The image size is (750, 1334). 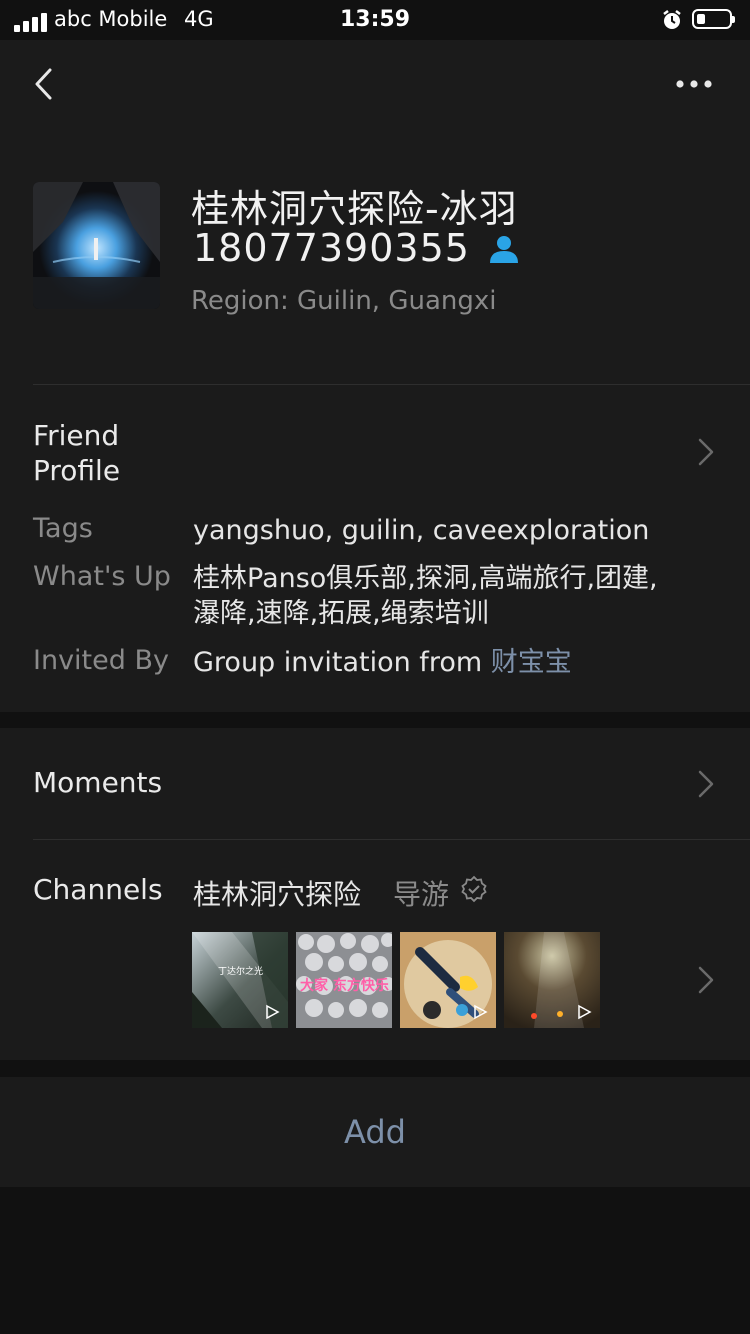 I want to click on status-time: 13:59, so click(x=375, y=19).